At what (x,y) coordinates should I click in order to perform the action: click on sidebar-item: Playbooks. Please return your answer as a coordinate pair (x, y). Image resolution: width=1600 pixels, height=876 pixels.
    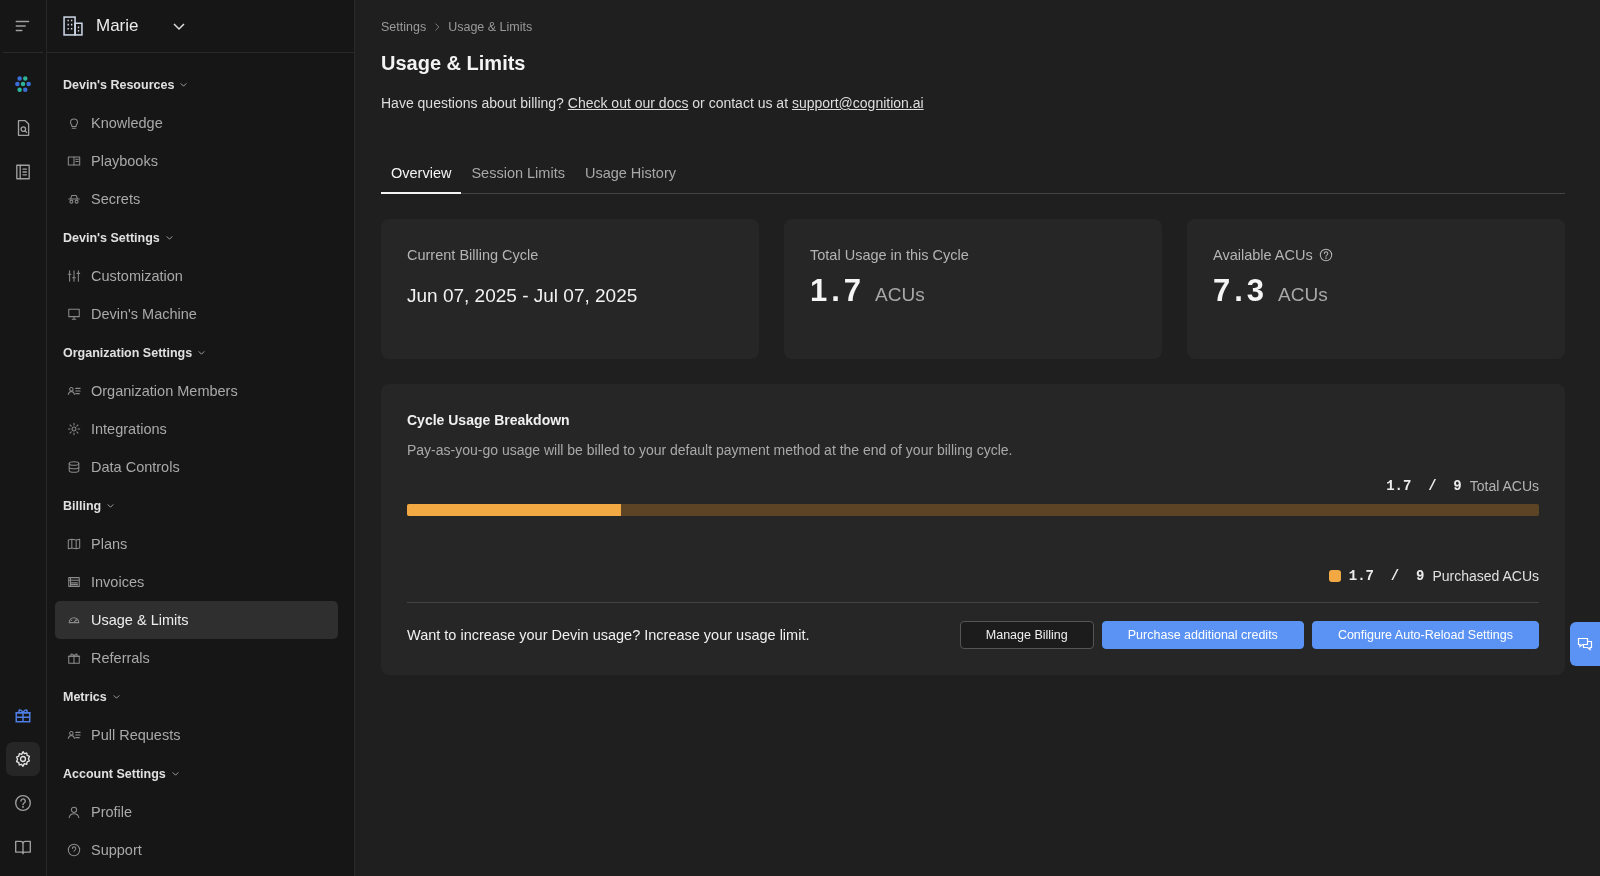
    Looking at the image, I should click on (196, 161).